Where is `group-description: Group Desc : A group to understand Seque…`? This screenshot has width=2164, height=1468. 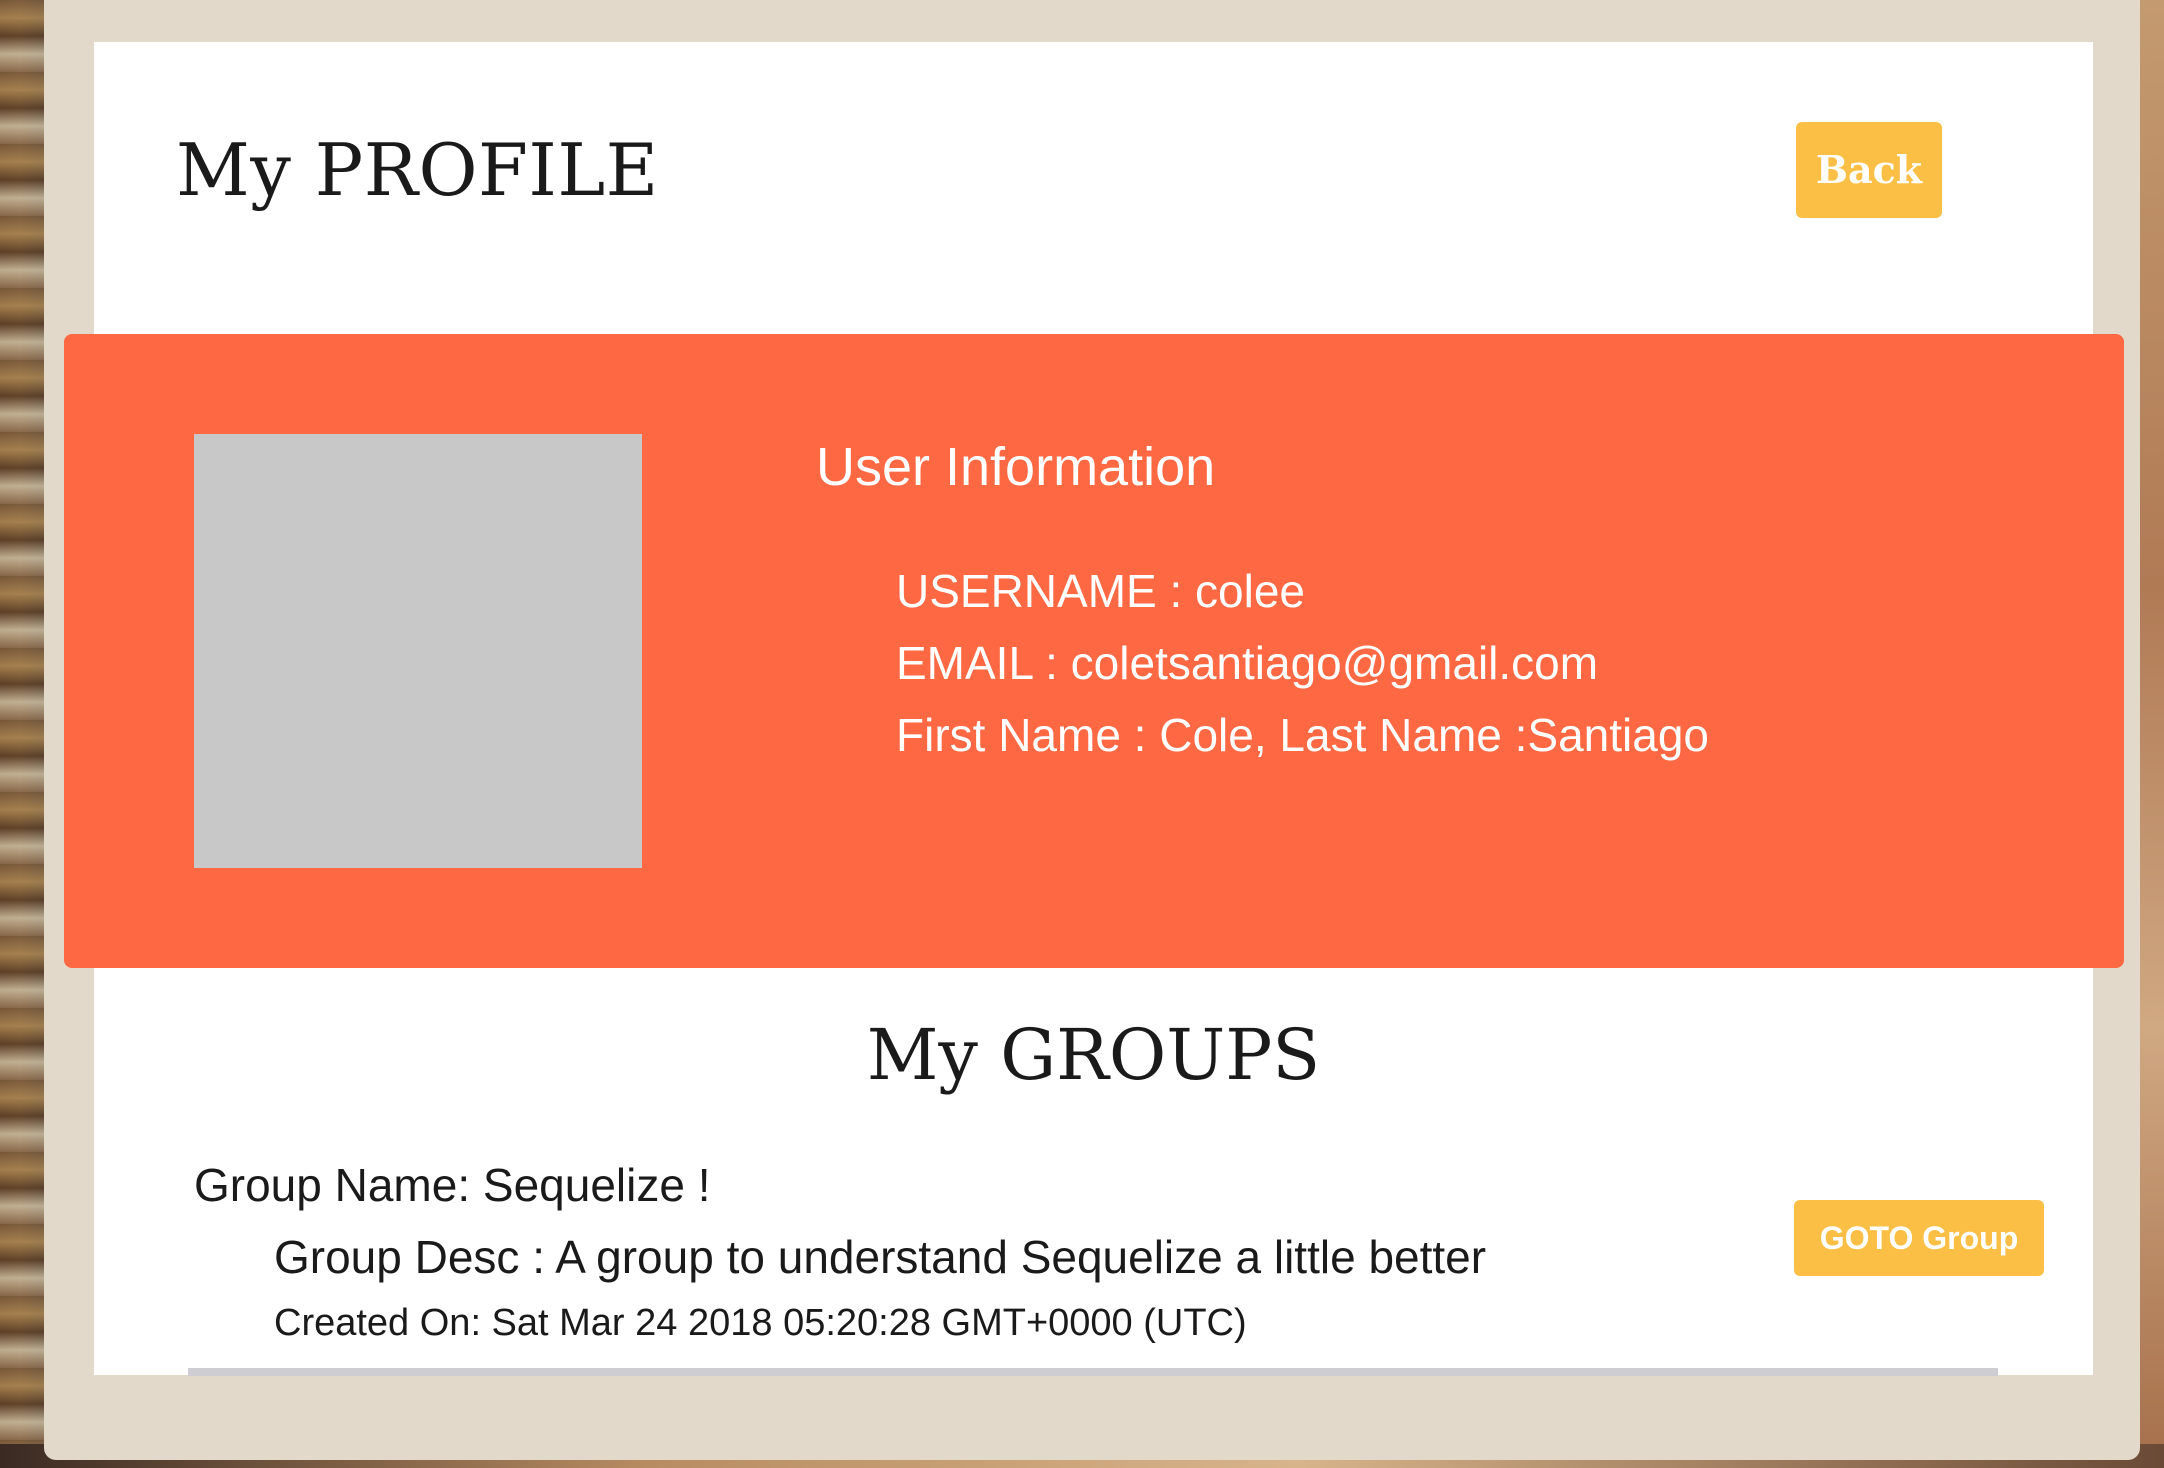
group-description: Group Desc : A group to understand Seque… is located at coordinates (880, 1257).